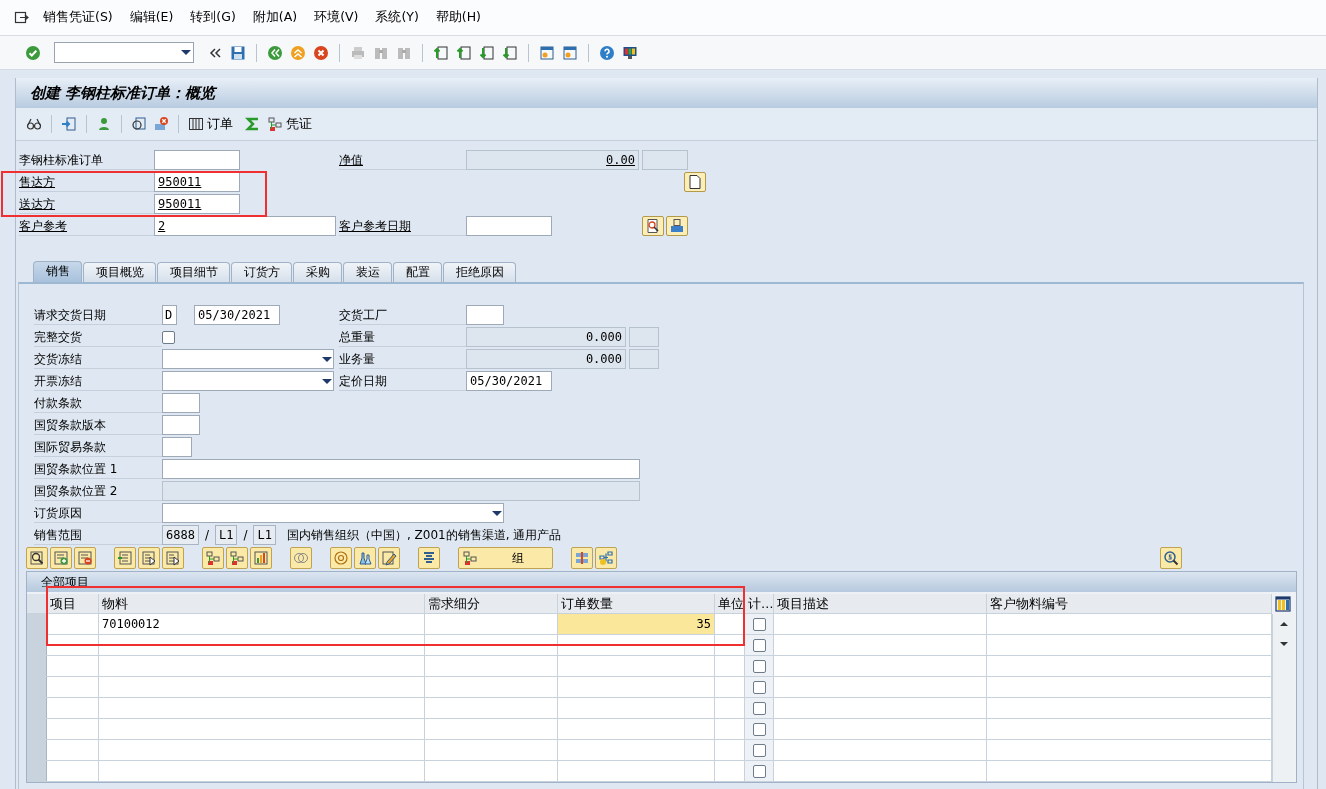 This screenshot has width=1326, height=789. What do you see at coordinates (119, 272) in the screenshot?
I see `tab: 项目概览` at bounding box center [119, 272].